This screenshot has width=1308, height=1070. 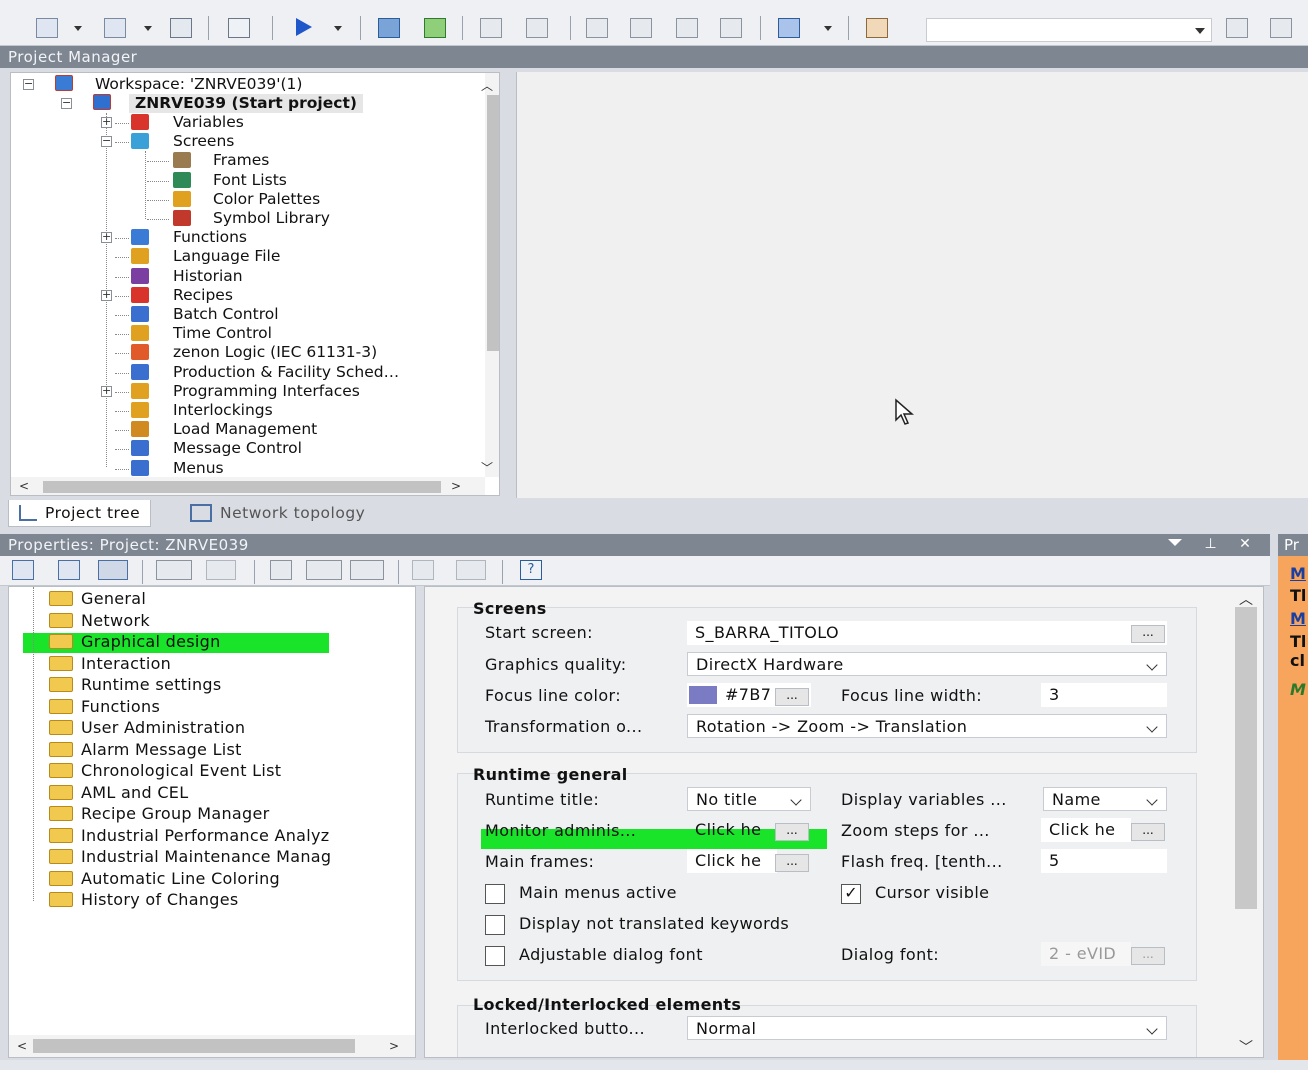 What do you see at coordinates (203, 295) in the screenshot?
I see `tree-item-recipes: Recipes` at bounding box center [203, 295].